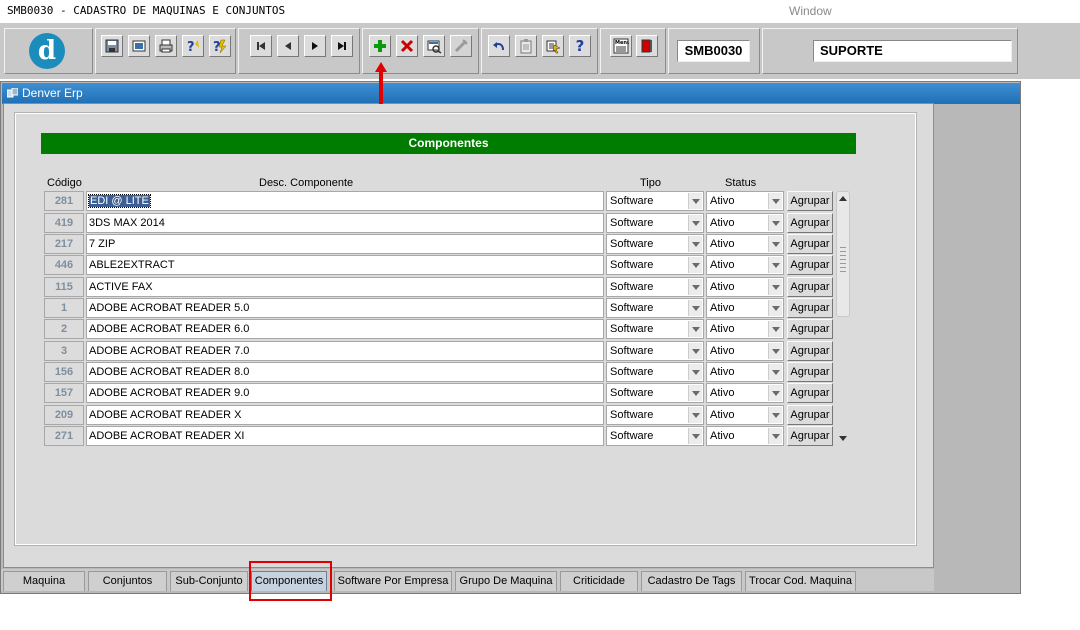 Image resolution: width=1080 pixels, height=630 pixels. What do you see at coordinates (44, 581) in the screenshot?
I see `tab-maquina: Maquina` at bounding box center [44, 581].